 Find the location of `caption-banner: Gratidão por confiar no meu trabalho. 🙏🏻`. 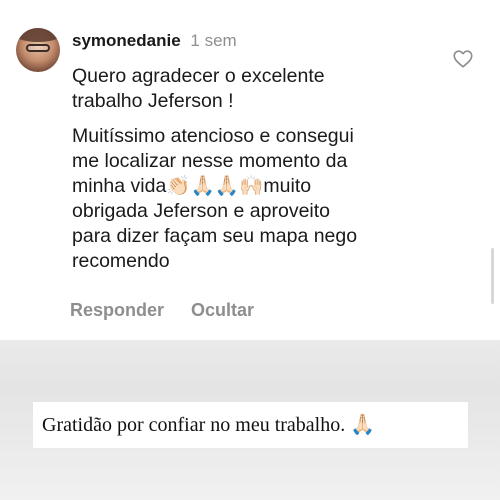

caption-banner: Gratidão por confiar no meu trabalho. 🙏🏻 is located at coordinates (250, 425).